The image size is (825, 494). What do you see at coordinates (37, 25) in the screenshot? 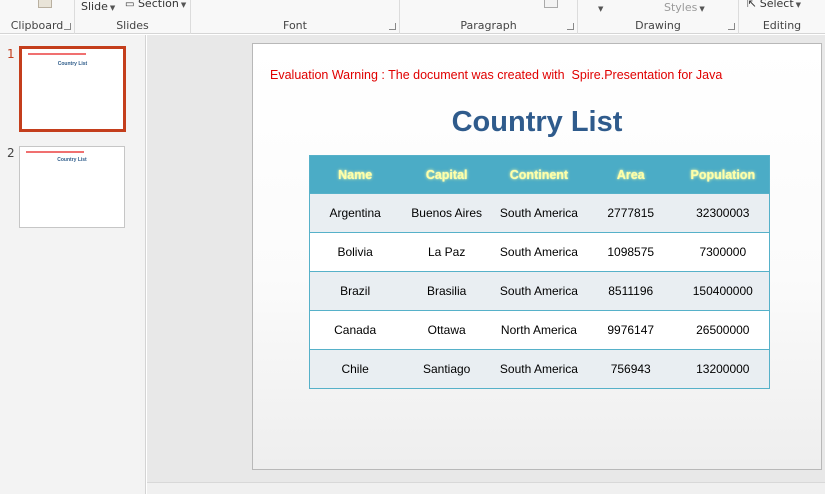
I see `clipboard-group-label: Clipboard` at bounding box center [37, 25].